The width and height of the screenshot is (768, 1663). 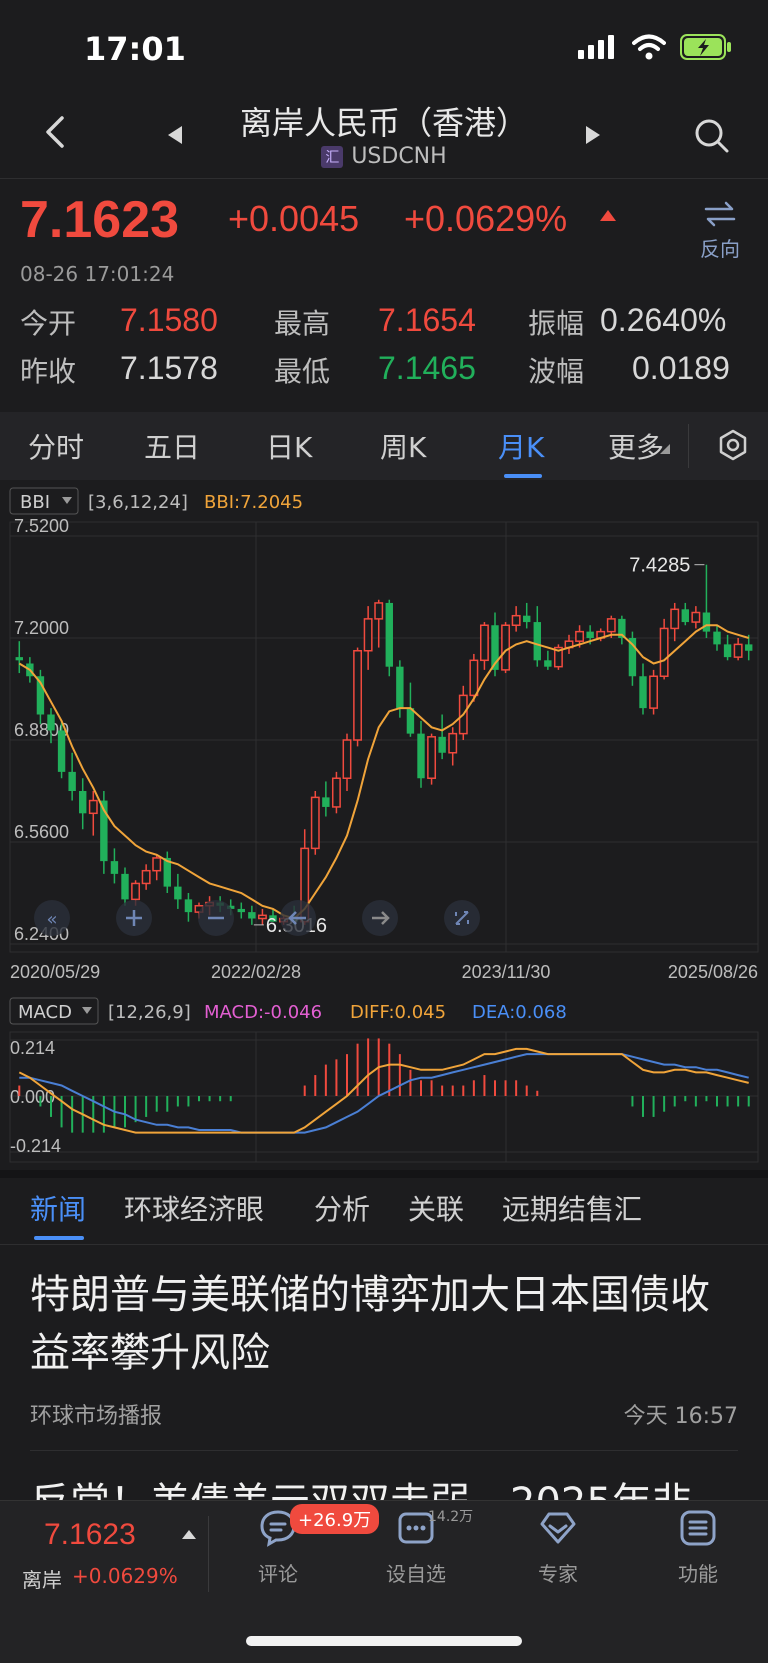 What do you see at coordinates (636, 446) in the screenshot?
I see `tab-more: 更多` at bounding box center [636, 446].